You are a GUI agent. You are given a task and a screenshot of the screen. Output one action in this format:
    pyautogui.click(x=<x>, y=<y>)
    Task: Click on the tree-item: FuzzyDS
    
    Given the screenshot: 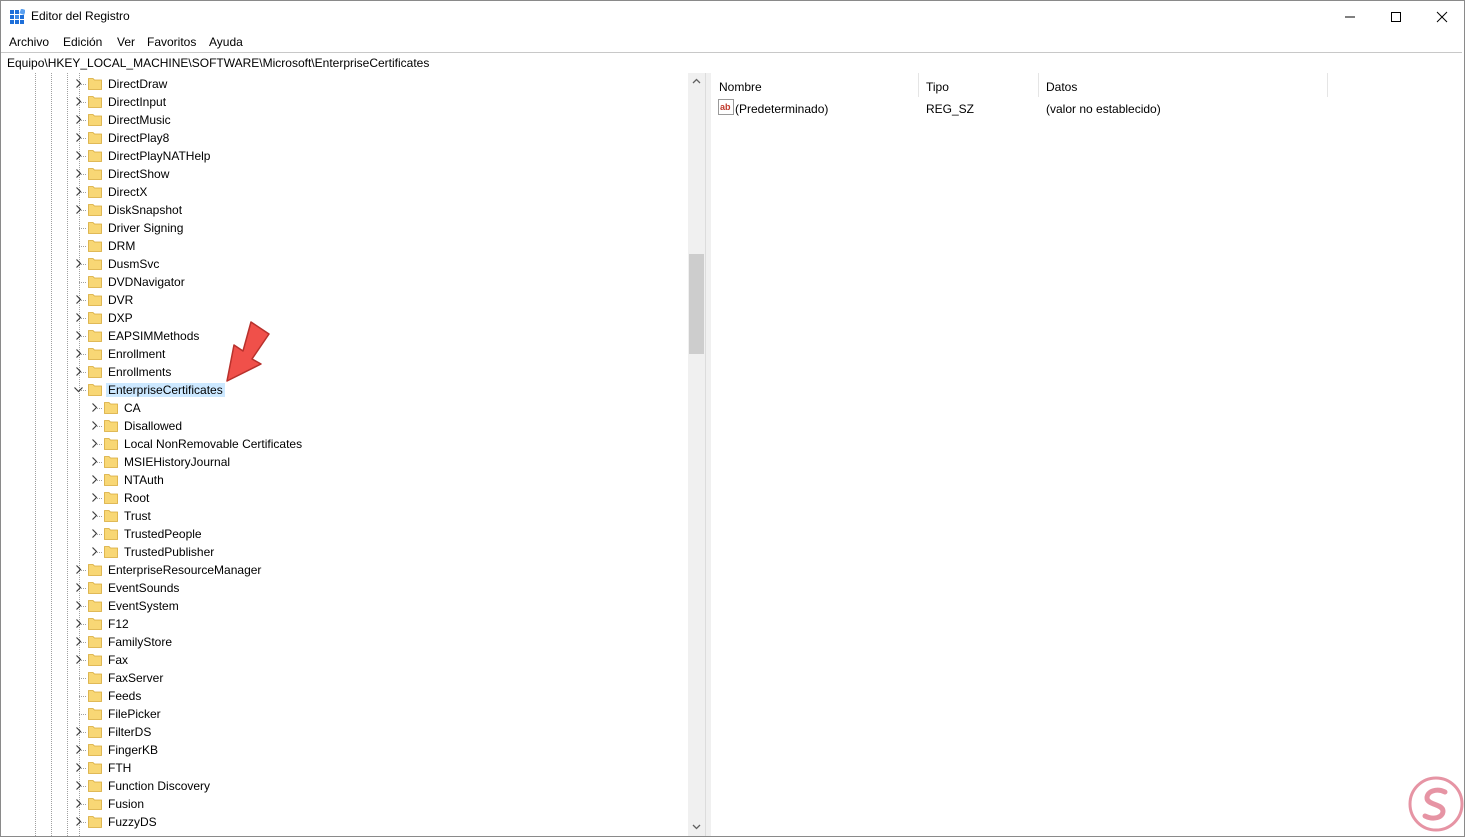 What is the action you would take?
    pyautogui.click(x=344, y=822)
    